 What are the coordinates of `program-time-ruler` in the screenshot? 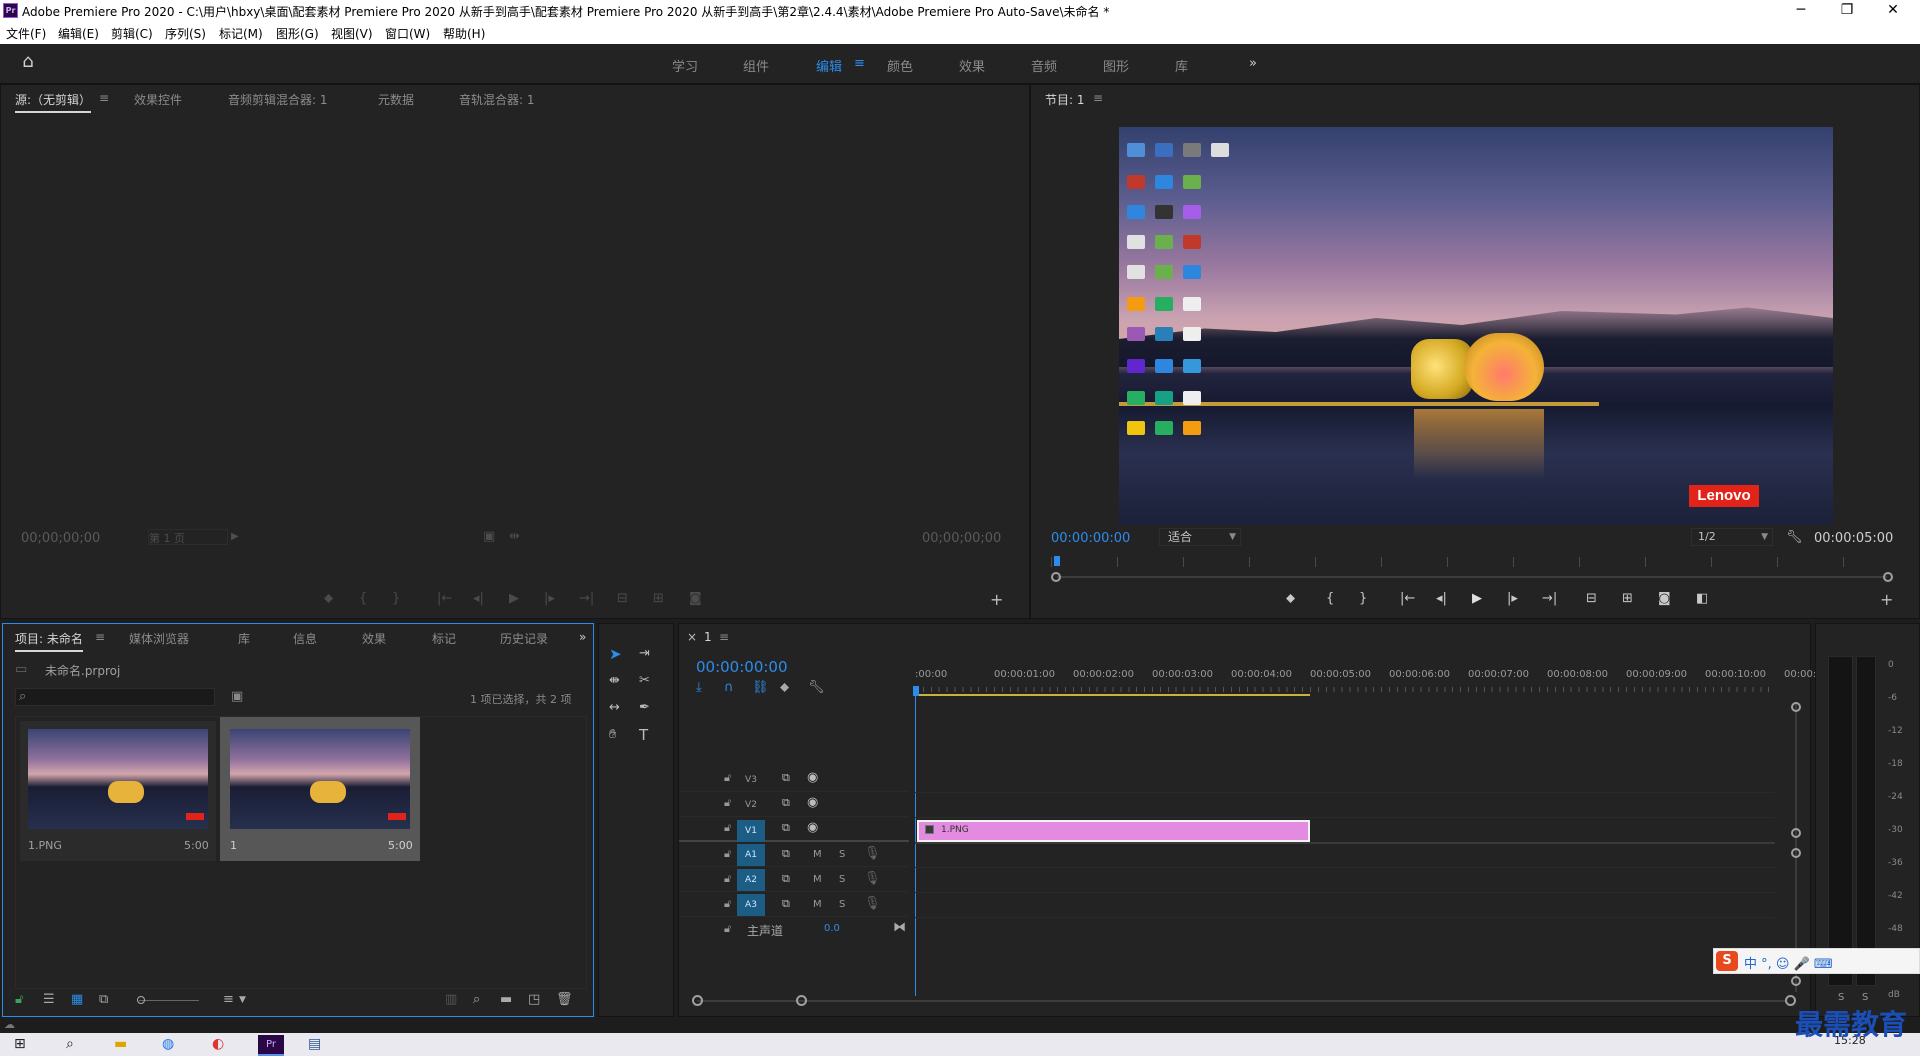 It's located at (1471, 562).